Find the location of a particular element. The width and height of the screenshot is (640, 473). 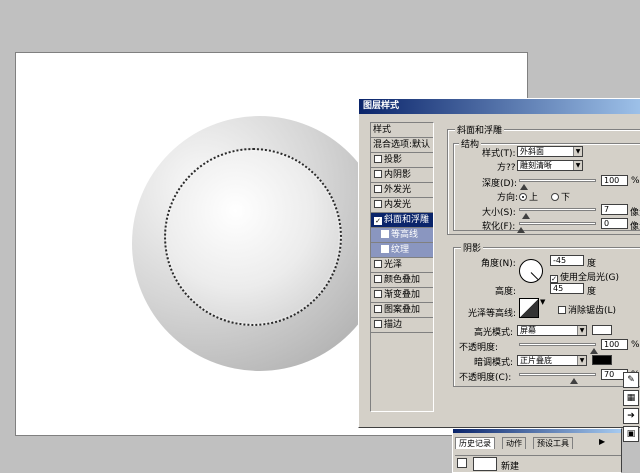

style-list-item-satin: 光泽 is located at coordinates (402, 265).